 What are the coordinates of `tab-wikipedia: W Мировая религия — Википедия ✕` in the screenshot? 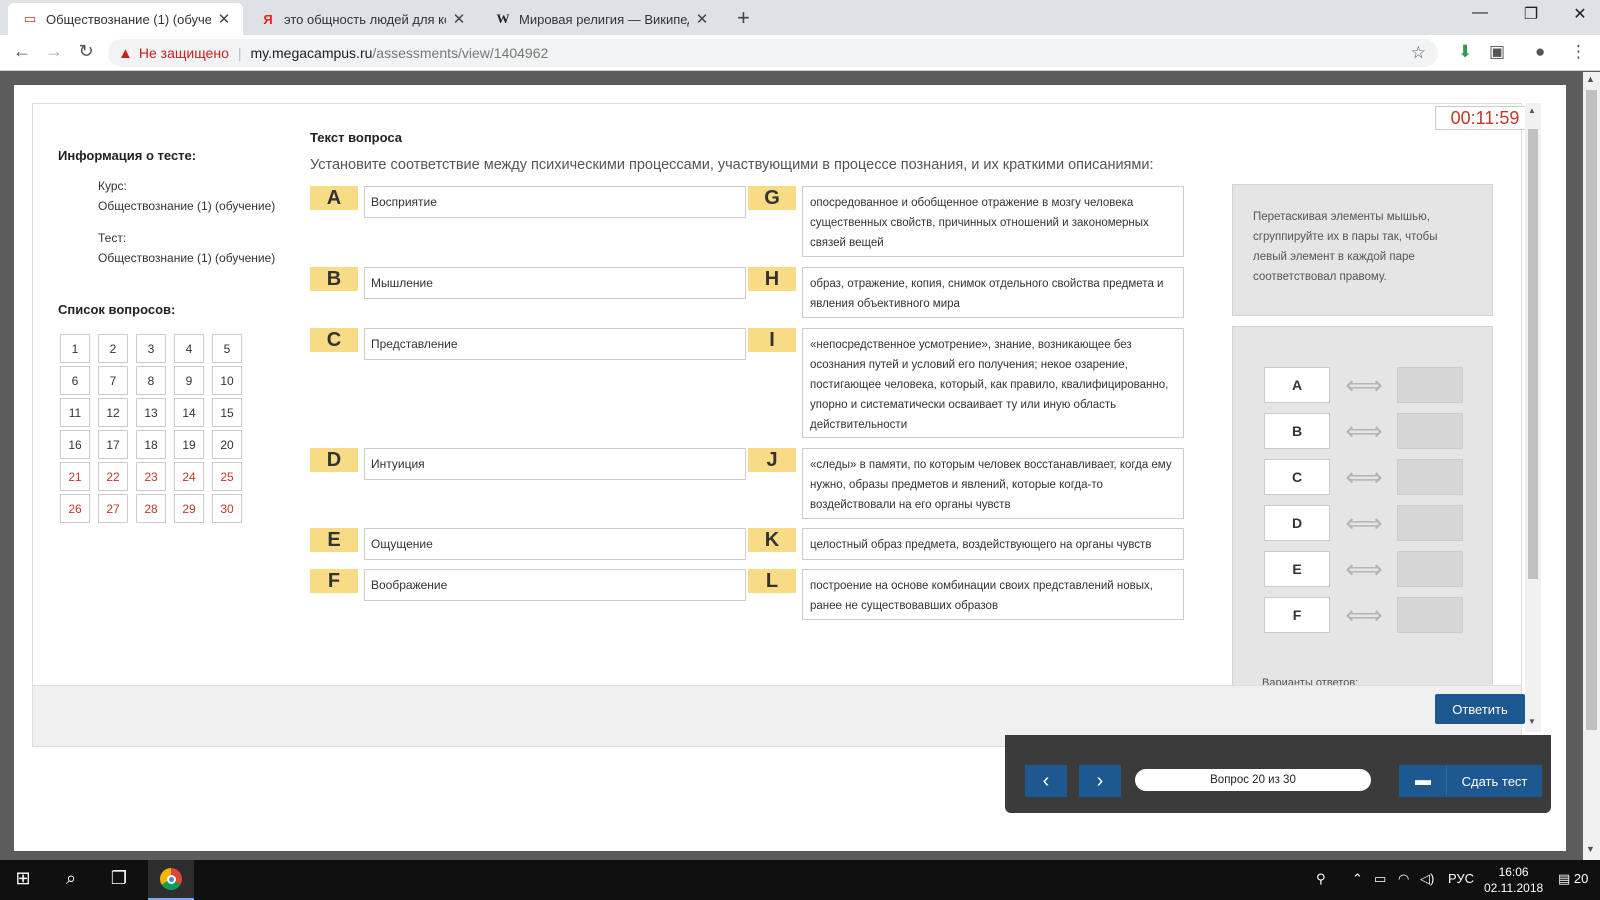 It's located at (601, 19).